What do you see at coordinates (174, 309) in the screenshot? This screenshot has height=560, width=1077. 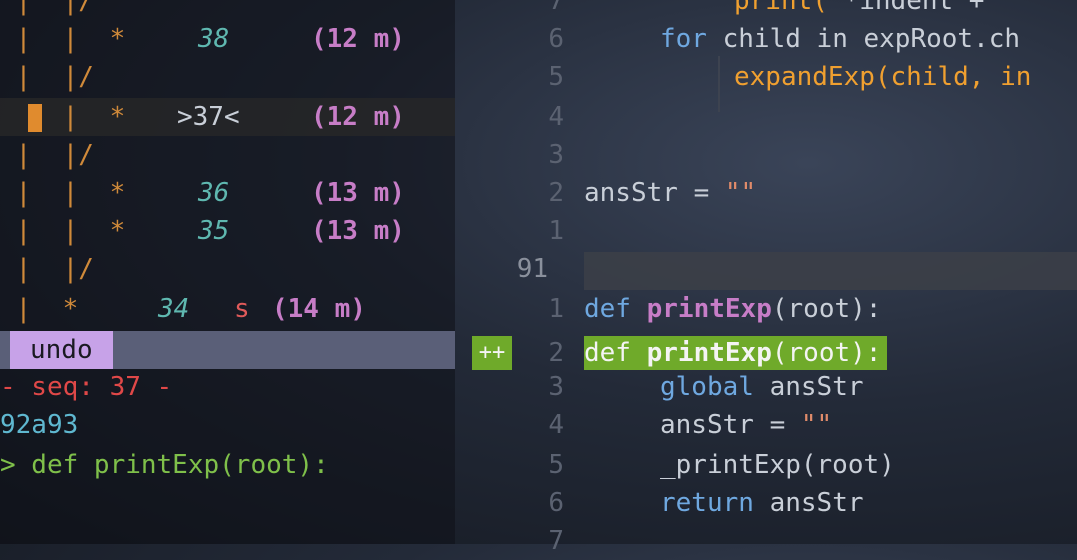 I see `seq-number: 34` at bounding box center [174, 309].